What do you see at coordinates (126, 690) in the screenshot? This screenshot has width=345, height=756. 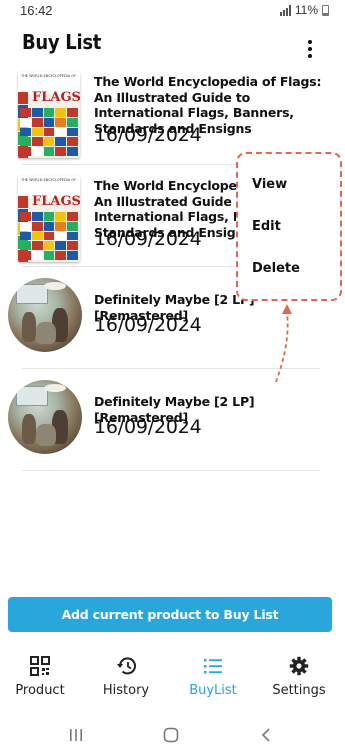 I see `tab-label: History` at bounding box center [126, 690].